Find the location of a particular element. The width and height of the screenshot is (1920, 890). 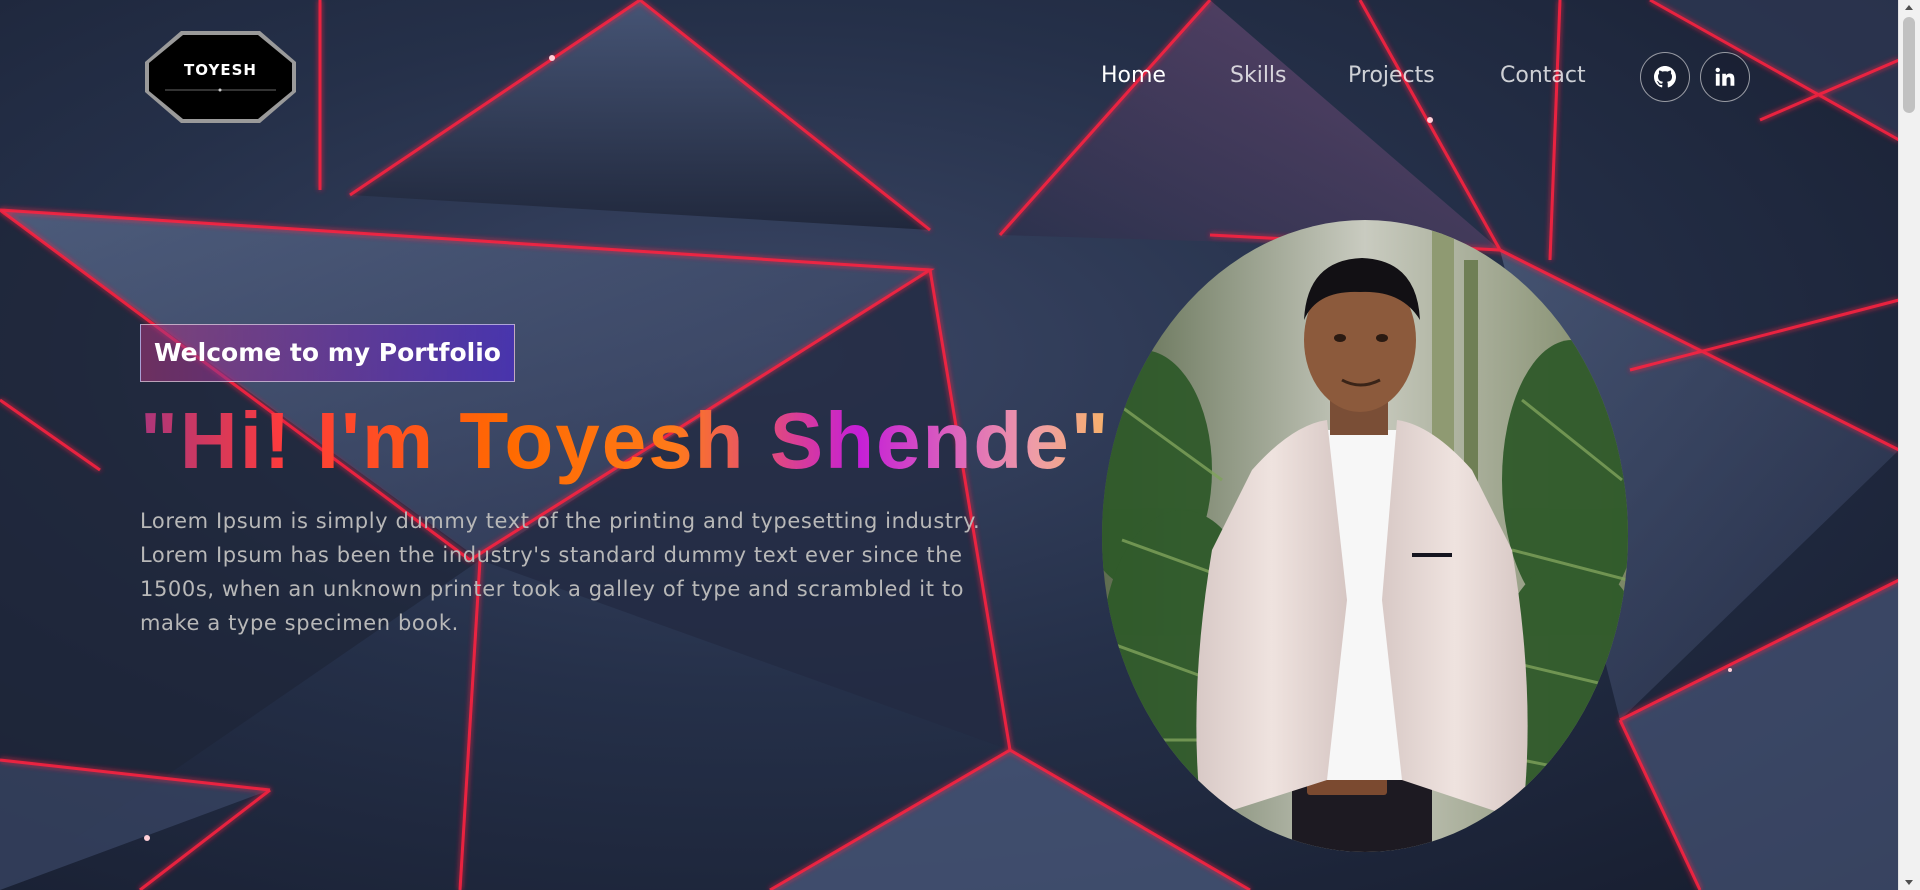

hero-title: "Hi! I'm Toyesh Shende" is located at coordinates (625, 440).